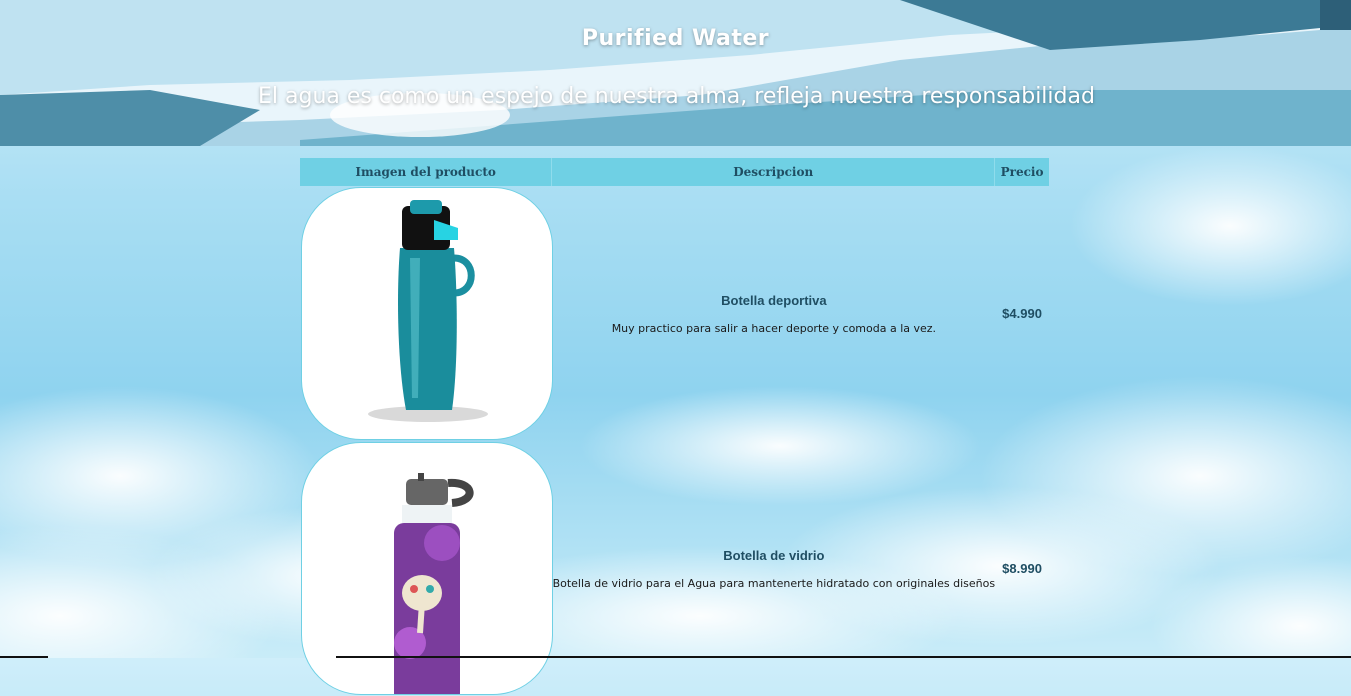 The image size is (1351, 696). I want to click on product-image-cell, so click(427, 313).